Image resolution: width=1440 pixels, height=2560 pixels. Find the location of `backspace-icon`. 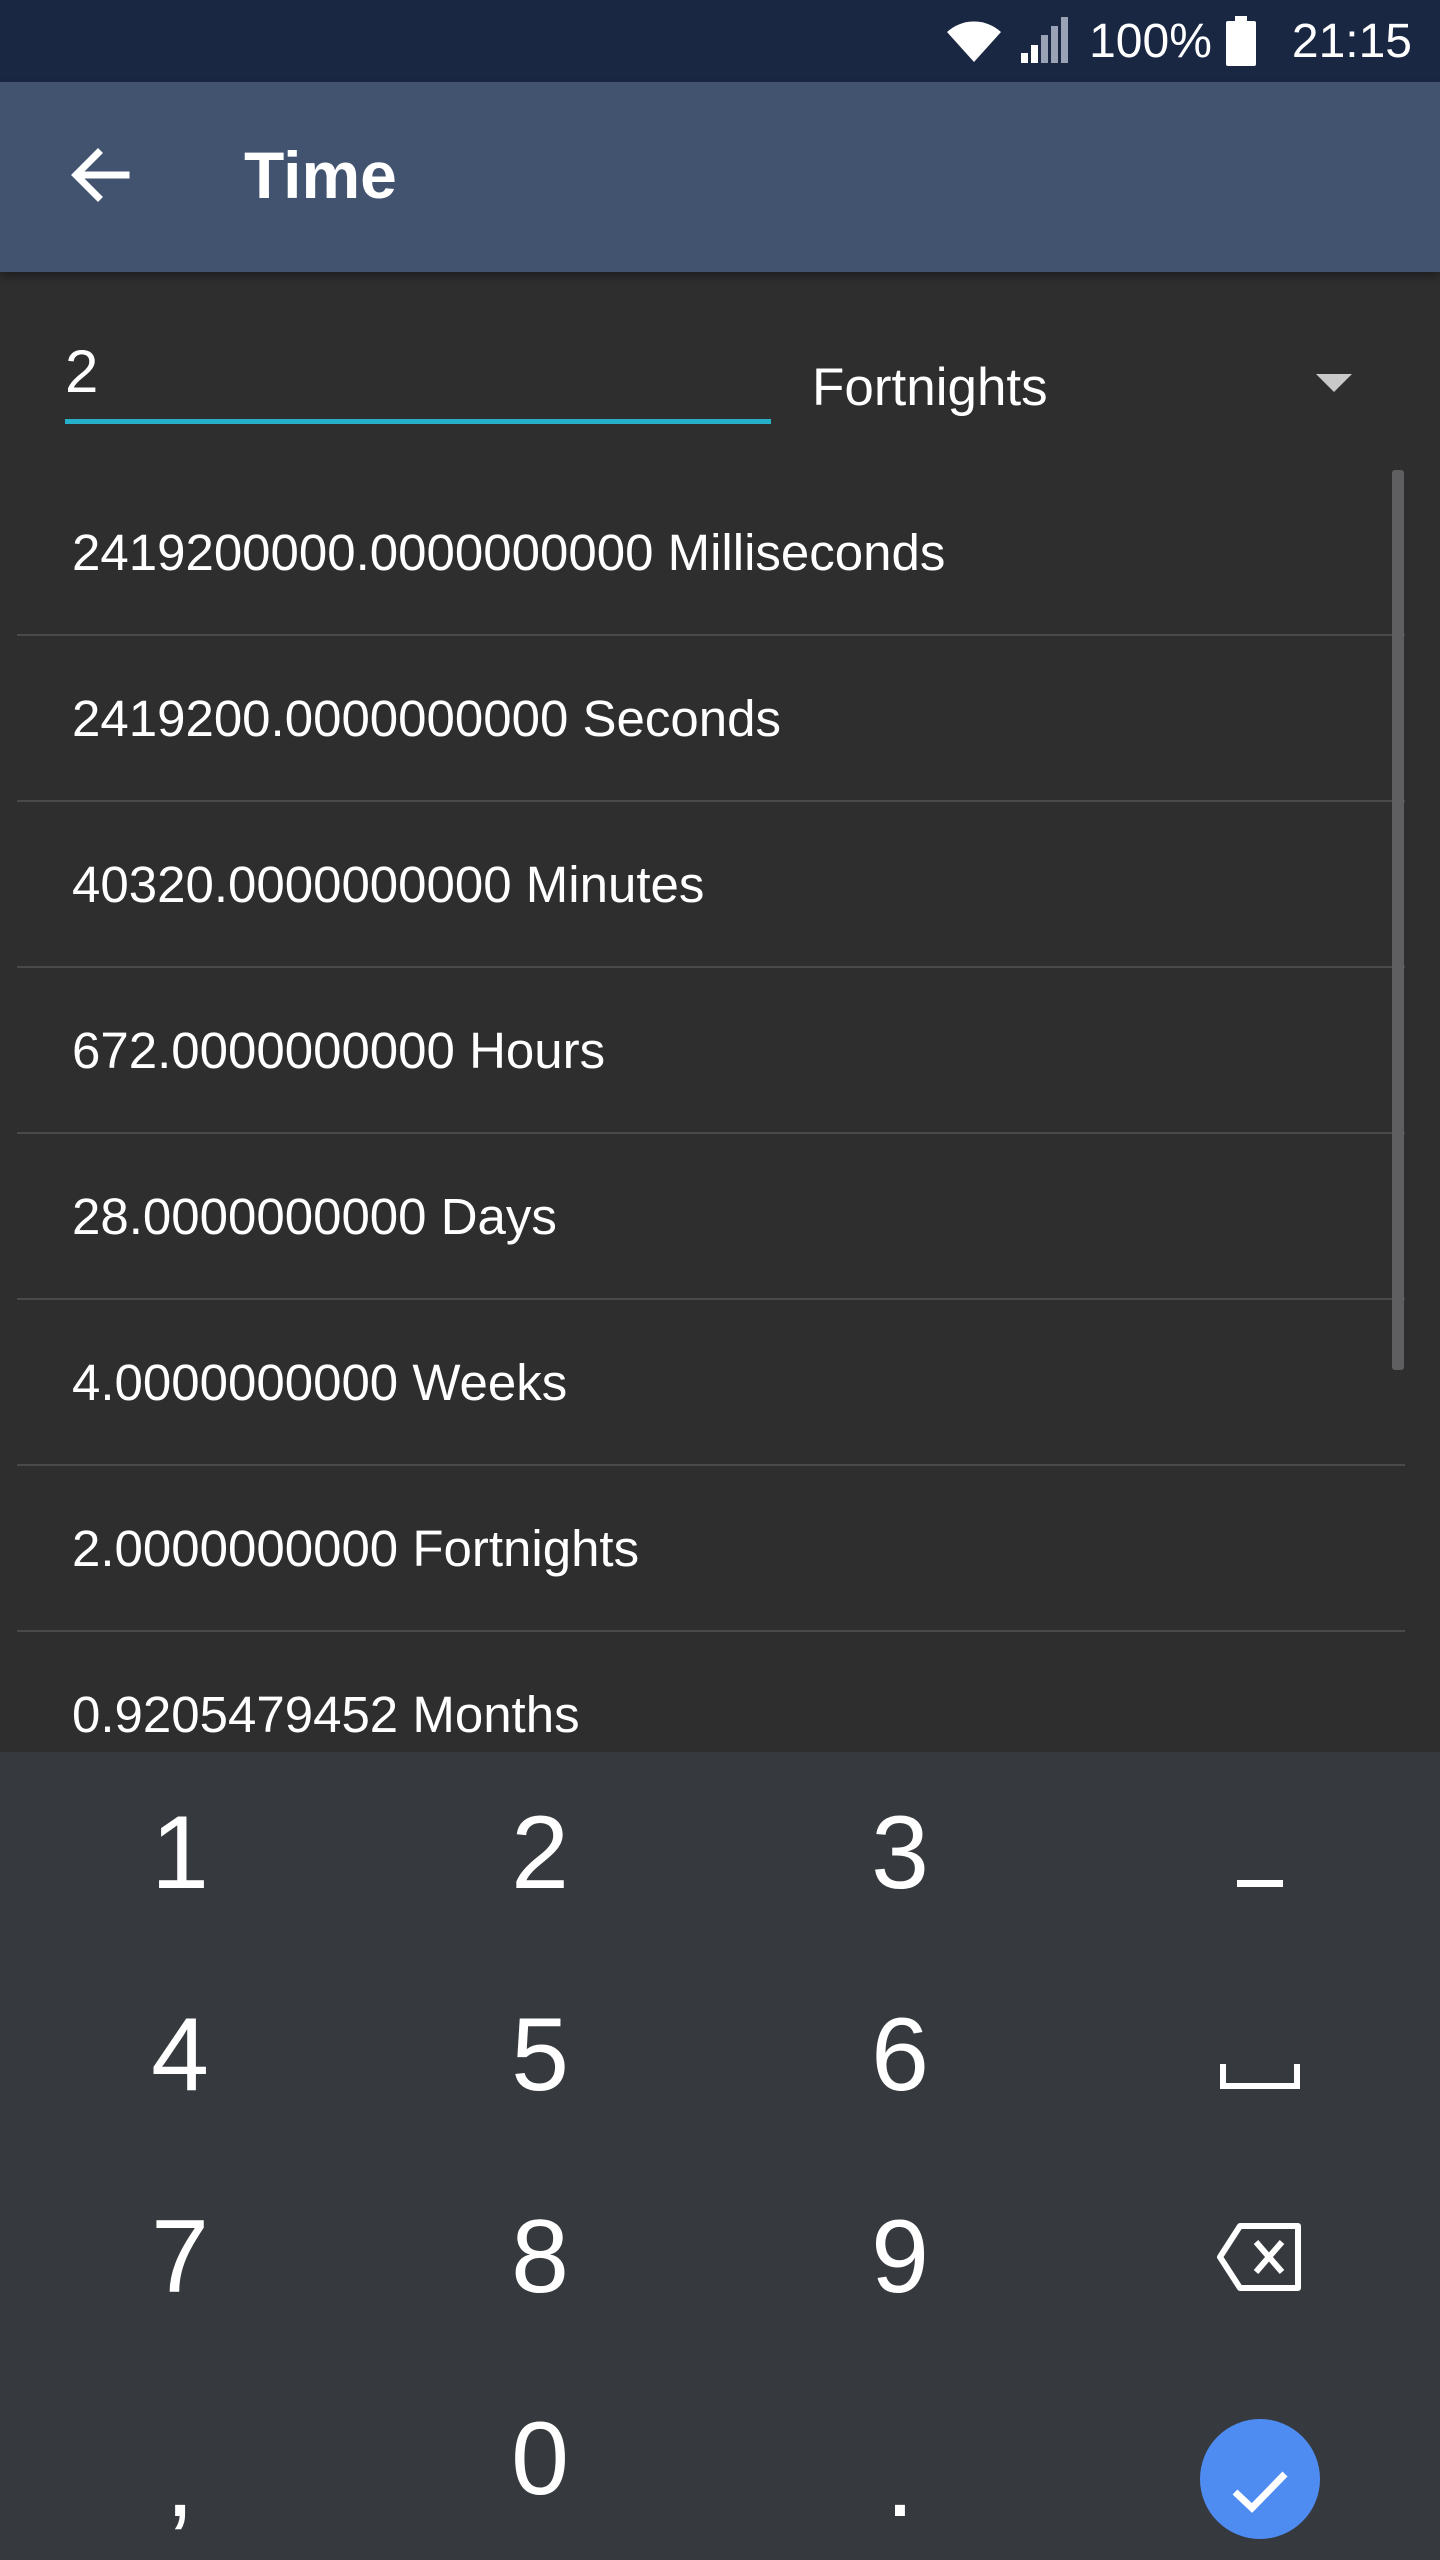

backspace-icon is located at coordinates (1260, 2257).